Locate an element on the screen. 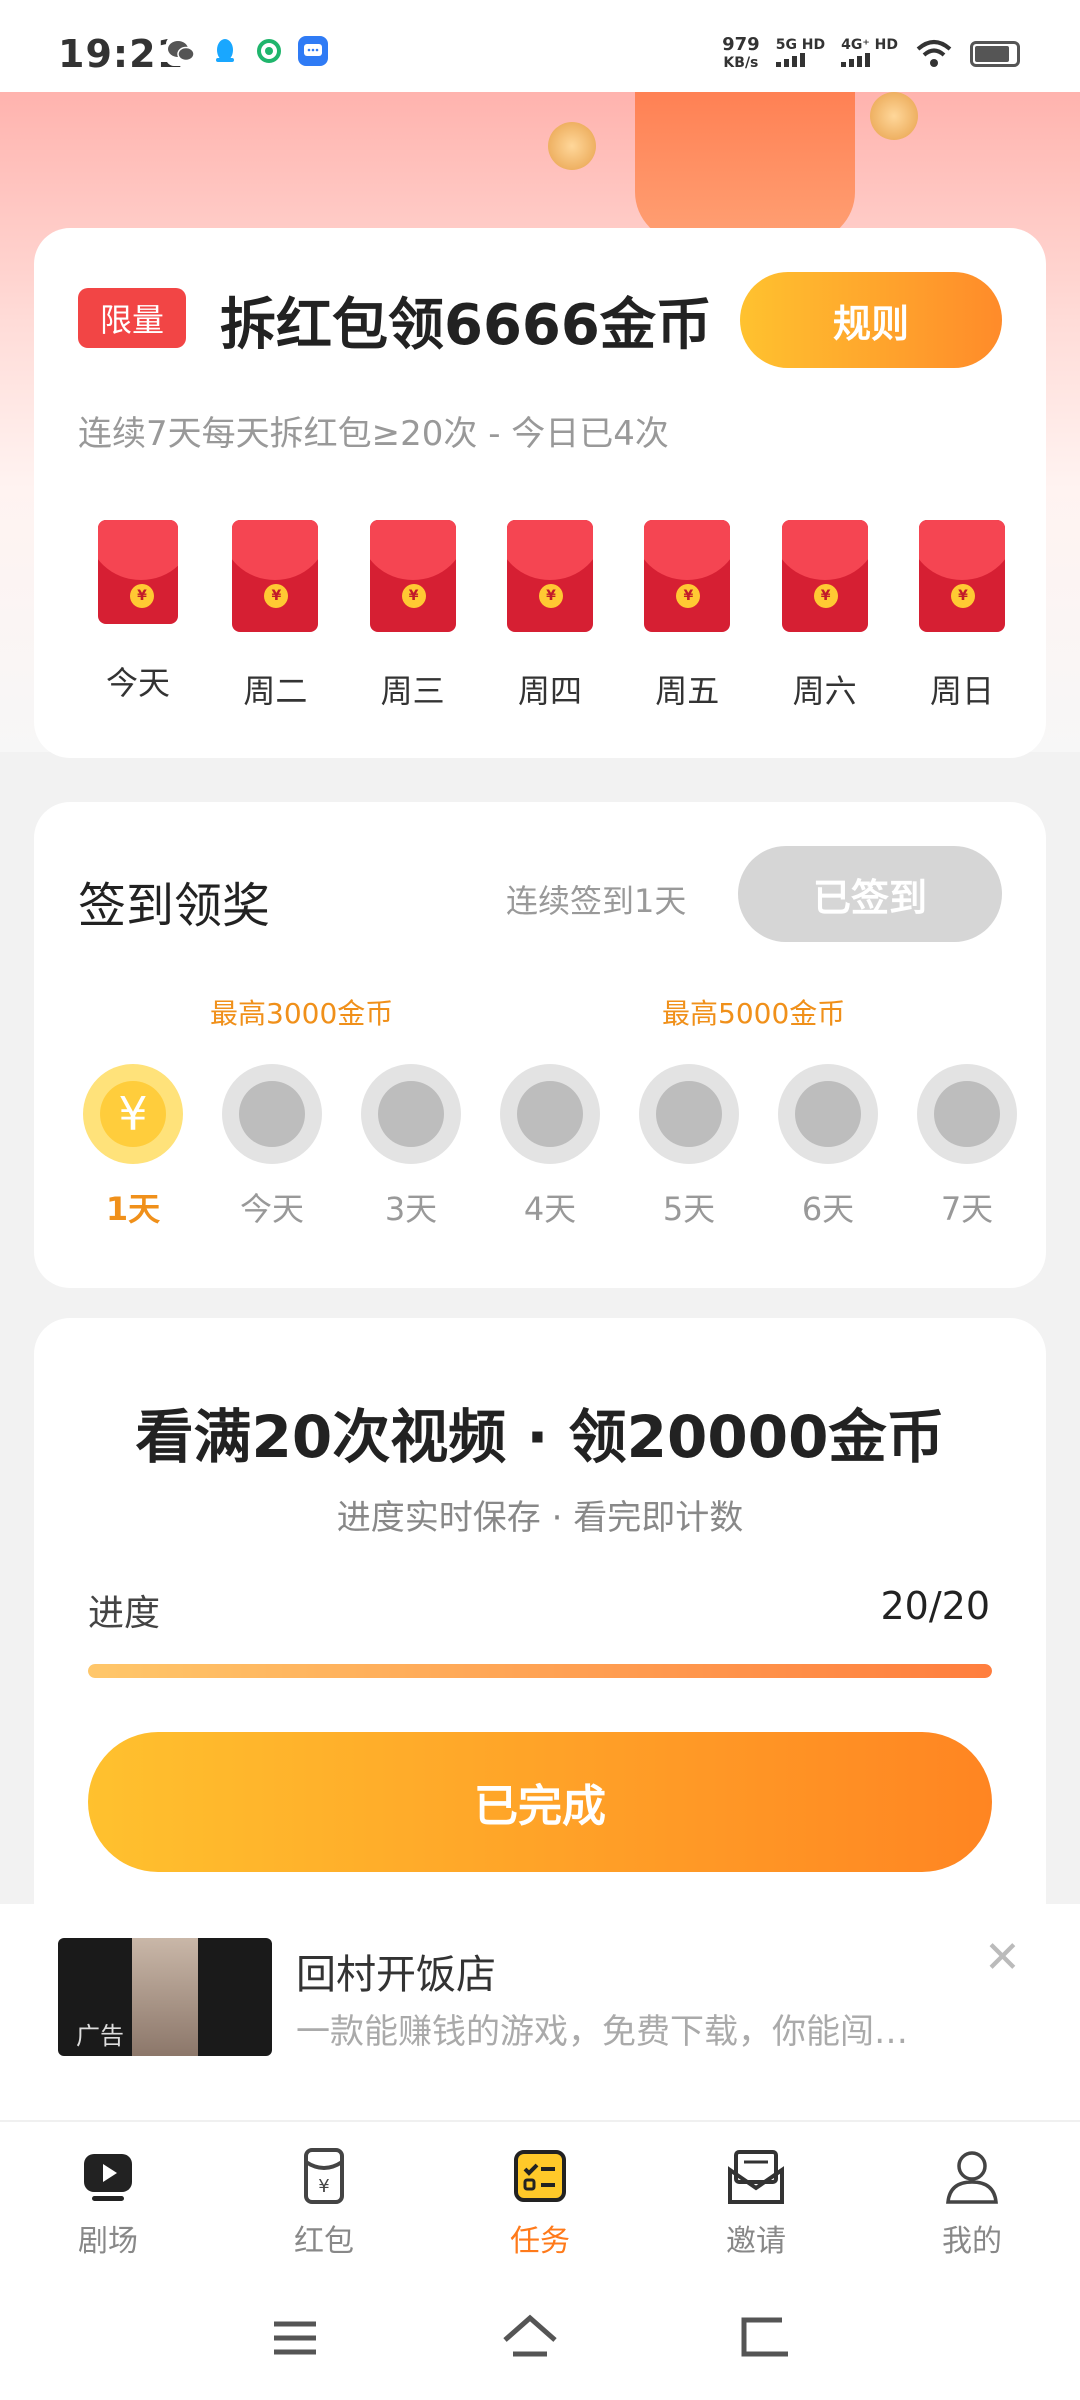  gift-box-illustration is located at coordinates (745, 167).